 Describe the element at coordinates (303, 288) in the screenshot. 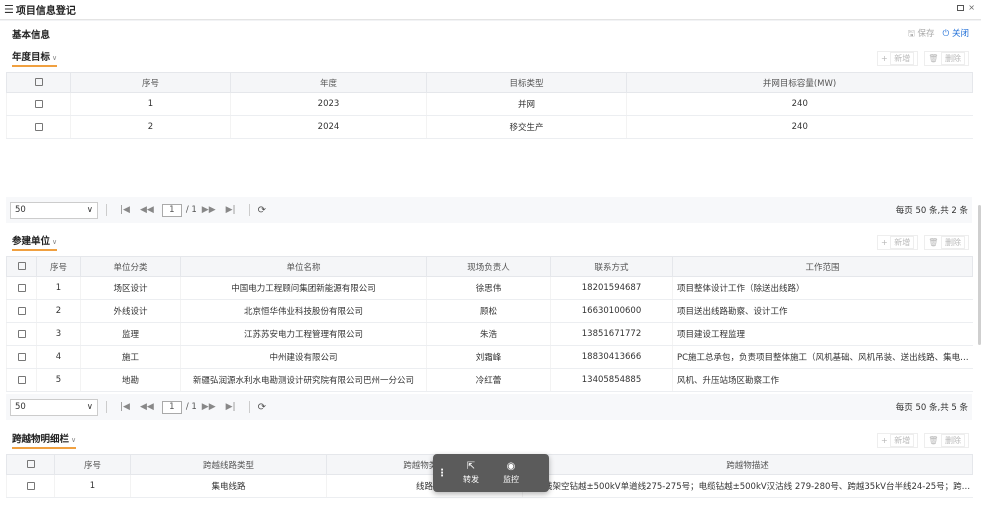

I see `cell-unit-name: 中国电力工程顾问集团新能源有限公司` at that location.